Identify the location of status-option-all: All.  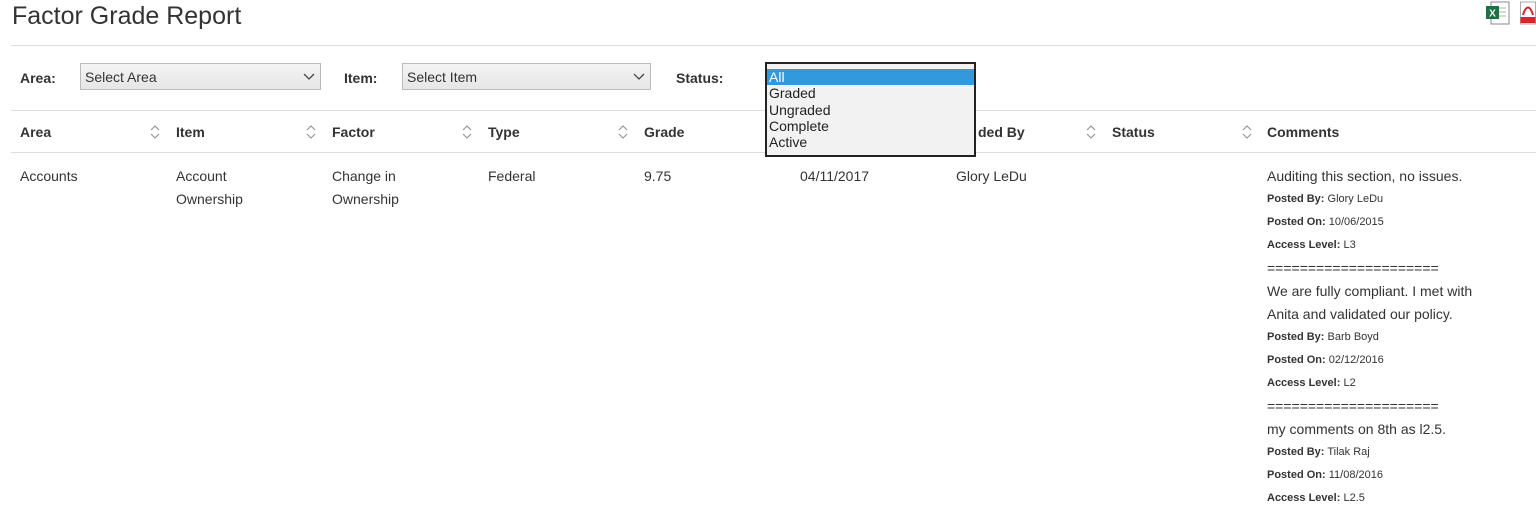
(870, 77).